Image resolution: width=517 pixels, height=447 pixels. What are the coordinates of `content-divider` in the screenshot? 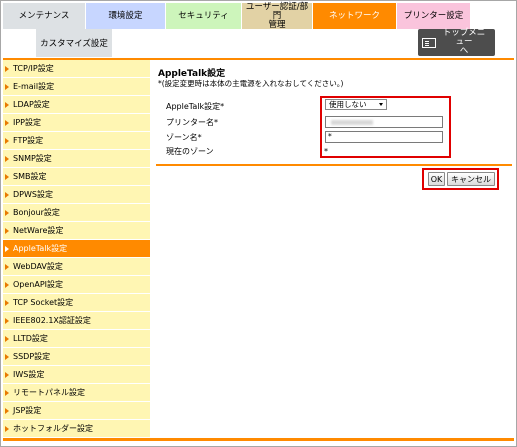 It's located at (334, 165).